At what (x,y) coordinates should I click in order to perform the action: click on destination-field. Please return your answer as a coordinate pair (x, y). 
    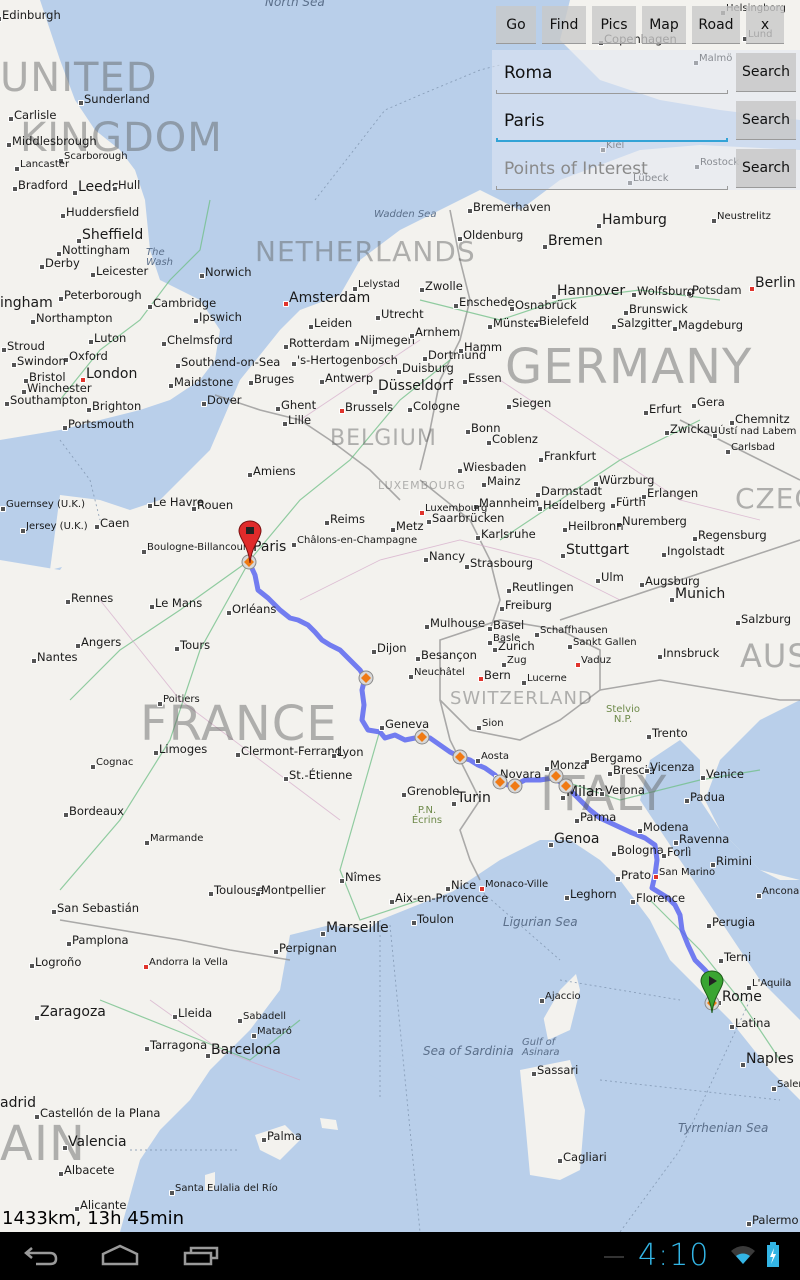
    Looking at the image, I should click on (612, 123).